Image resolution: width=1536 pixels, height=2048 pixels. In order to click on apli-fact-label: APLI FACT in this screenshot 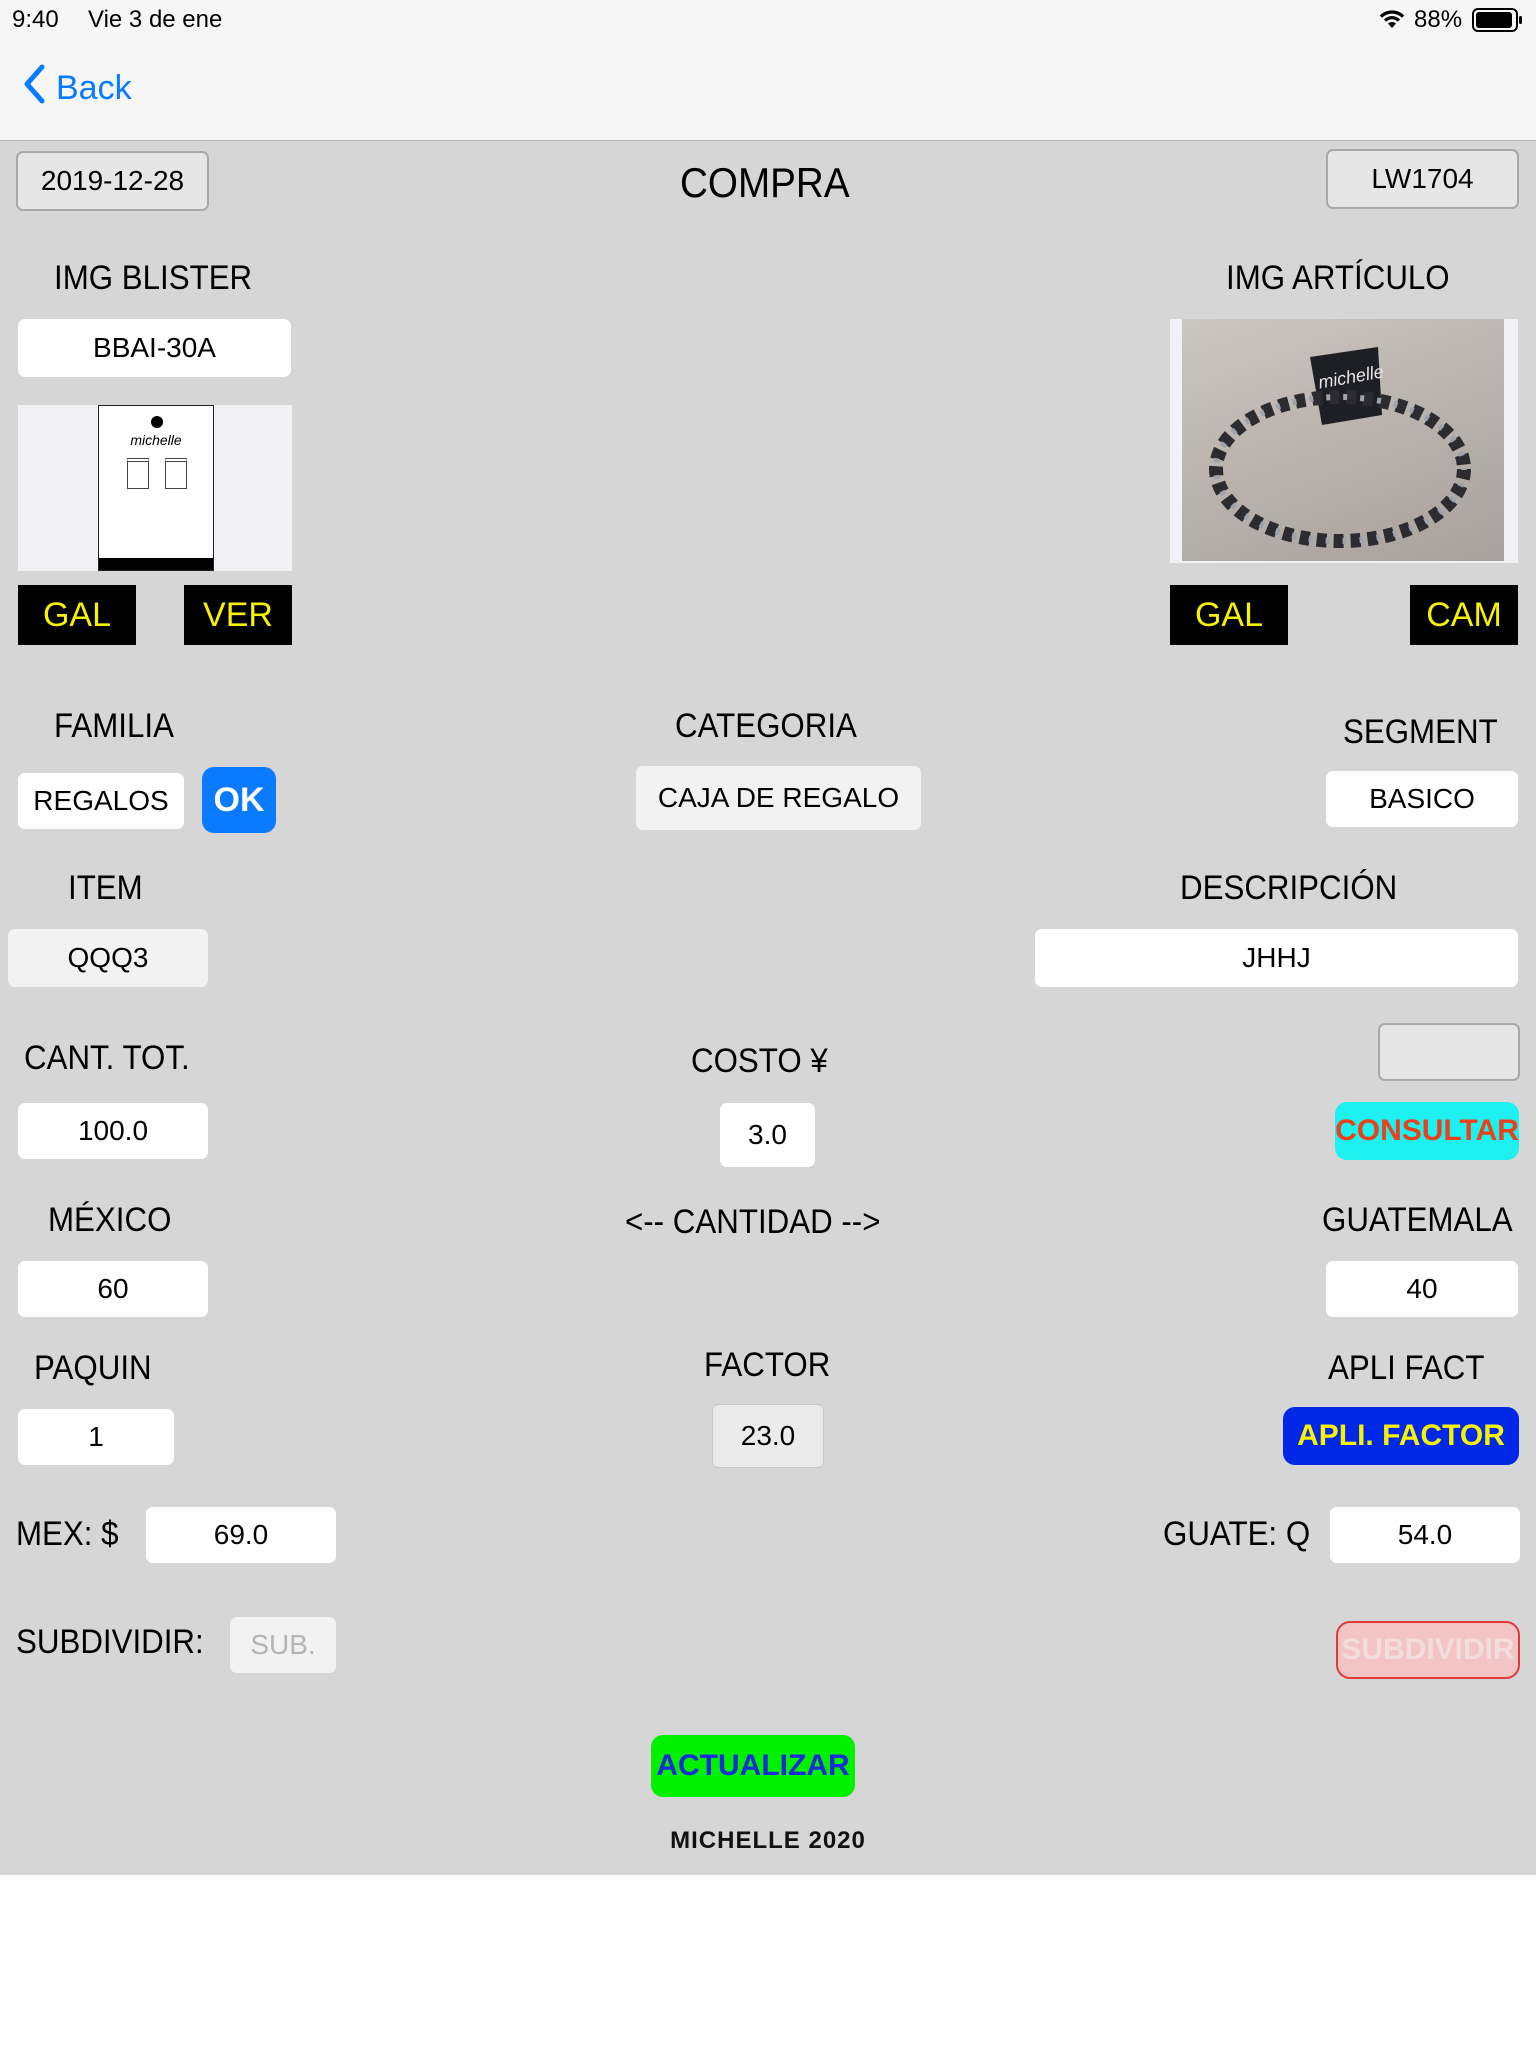, I will do `click(1406, 1368)`.